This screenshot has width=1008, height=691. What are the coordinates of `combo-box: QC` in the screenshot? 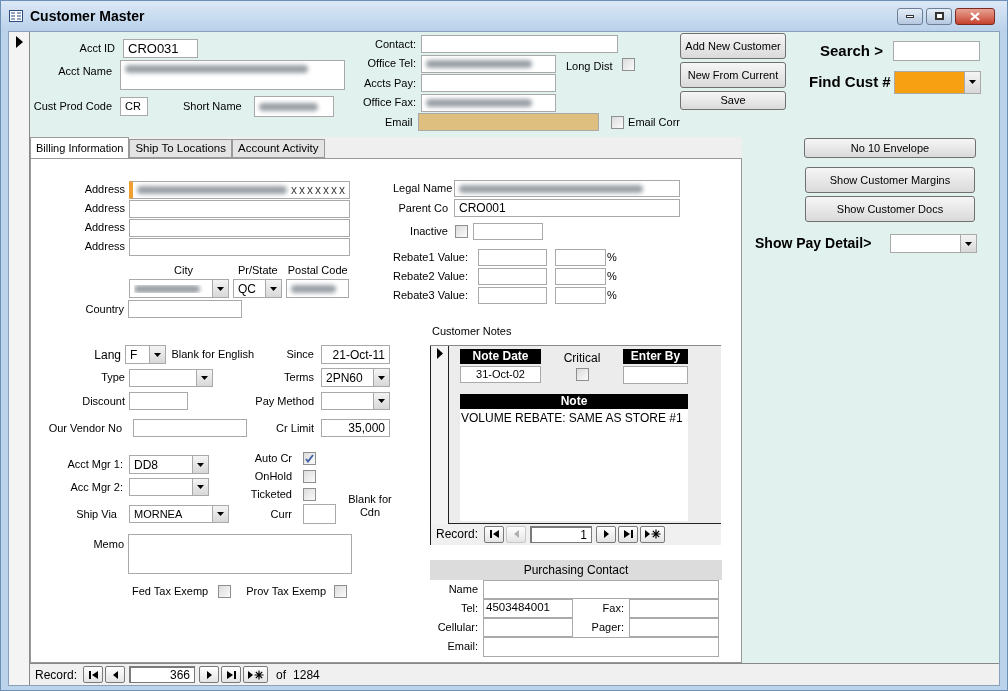 It's located at (257, 288).